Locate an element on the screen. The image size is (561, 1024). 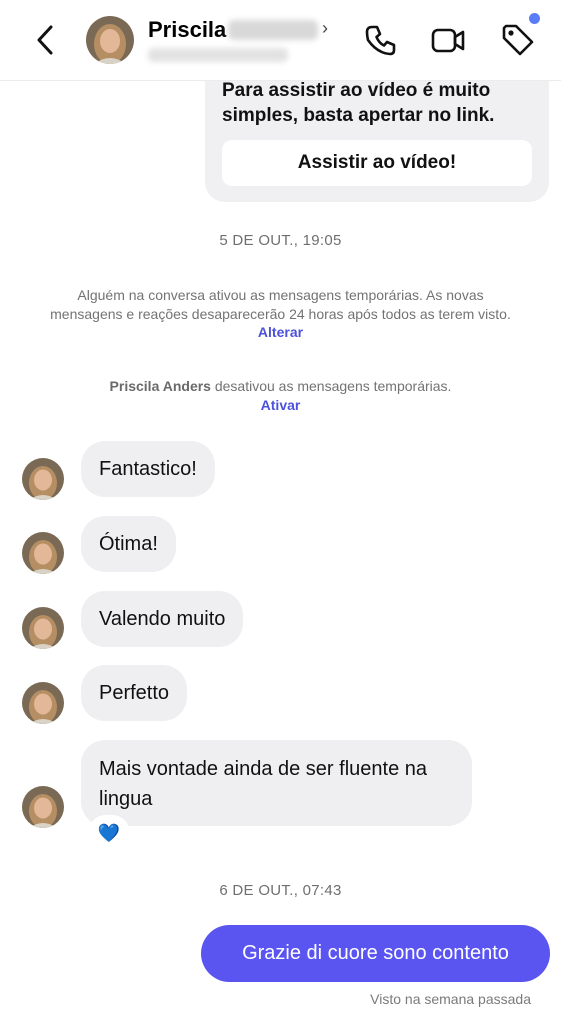
phone-icon is located at coordinates (381, 40).